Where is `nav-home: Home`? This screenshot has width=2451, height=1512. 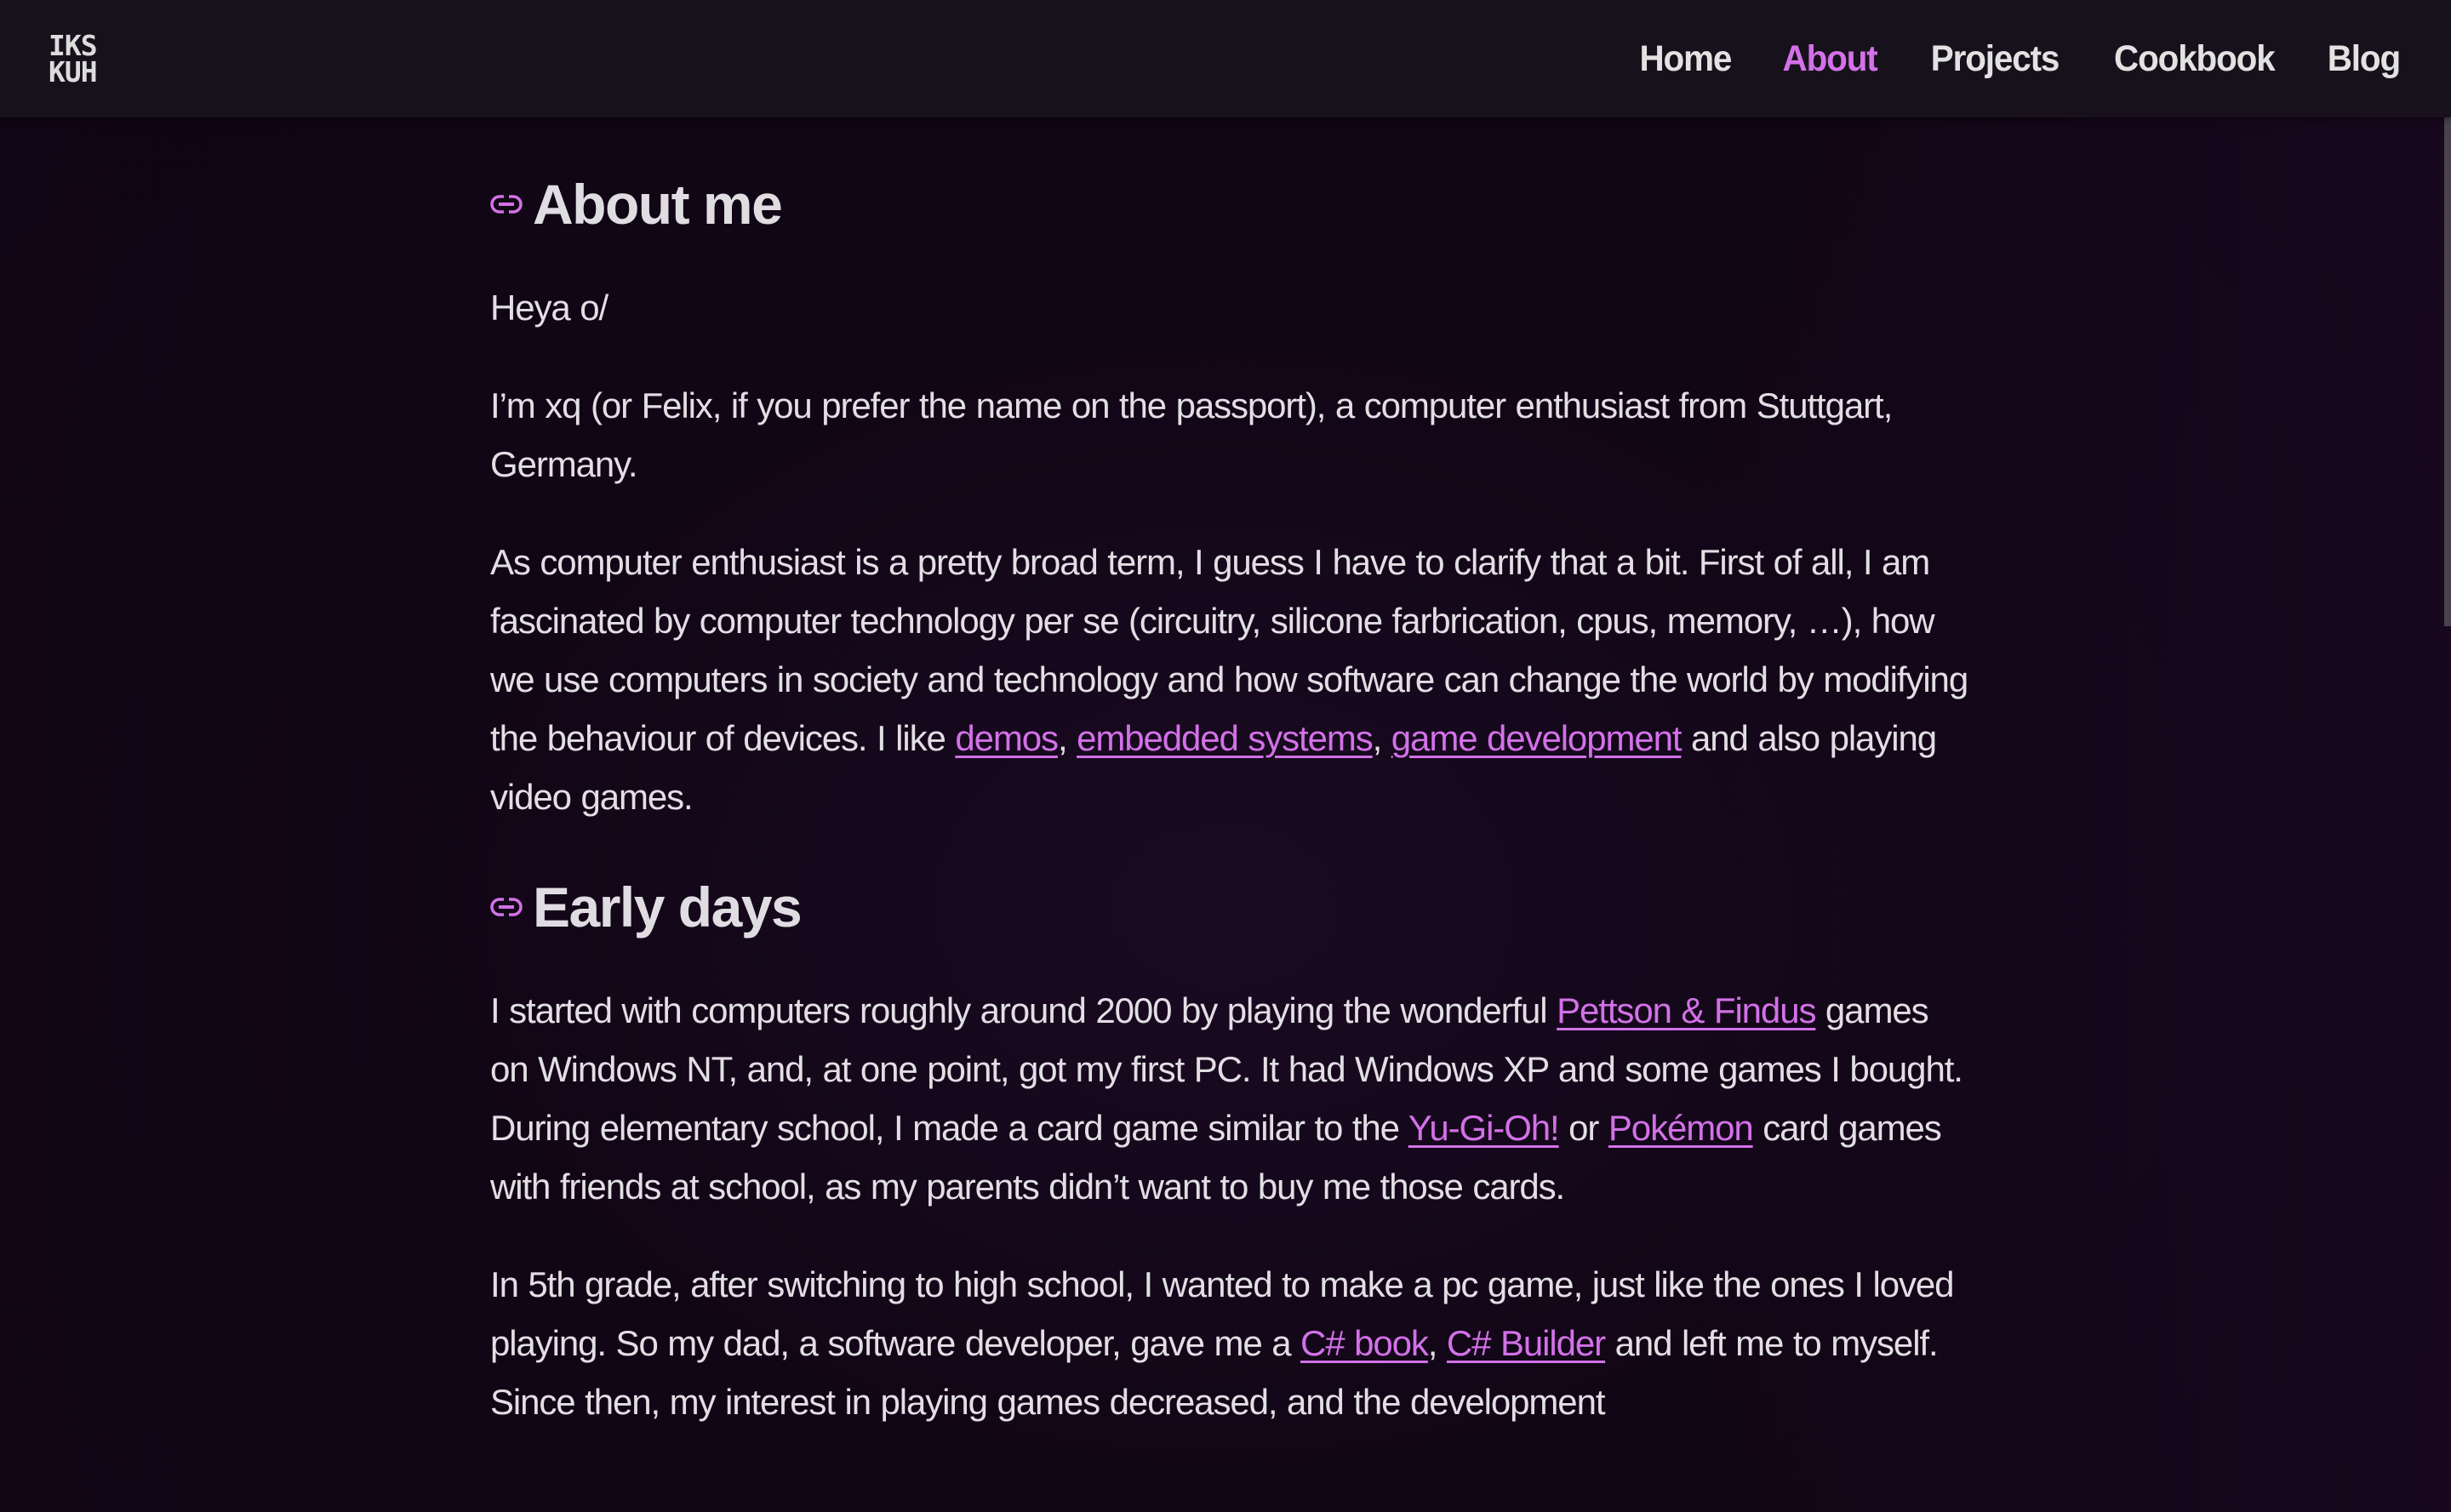 nav-home: Home is located at coordinates (1685, 59).